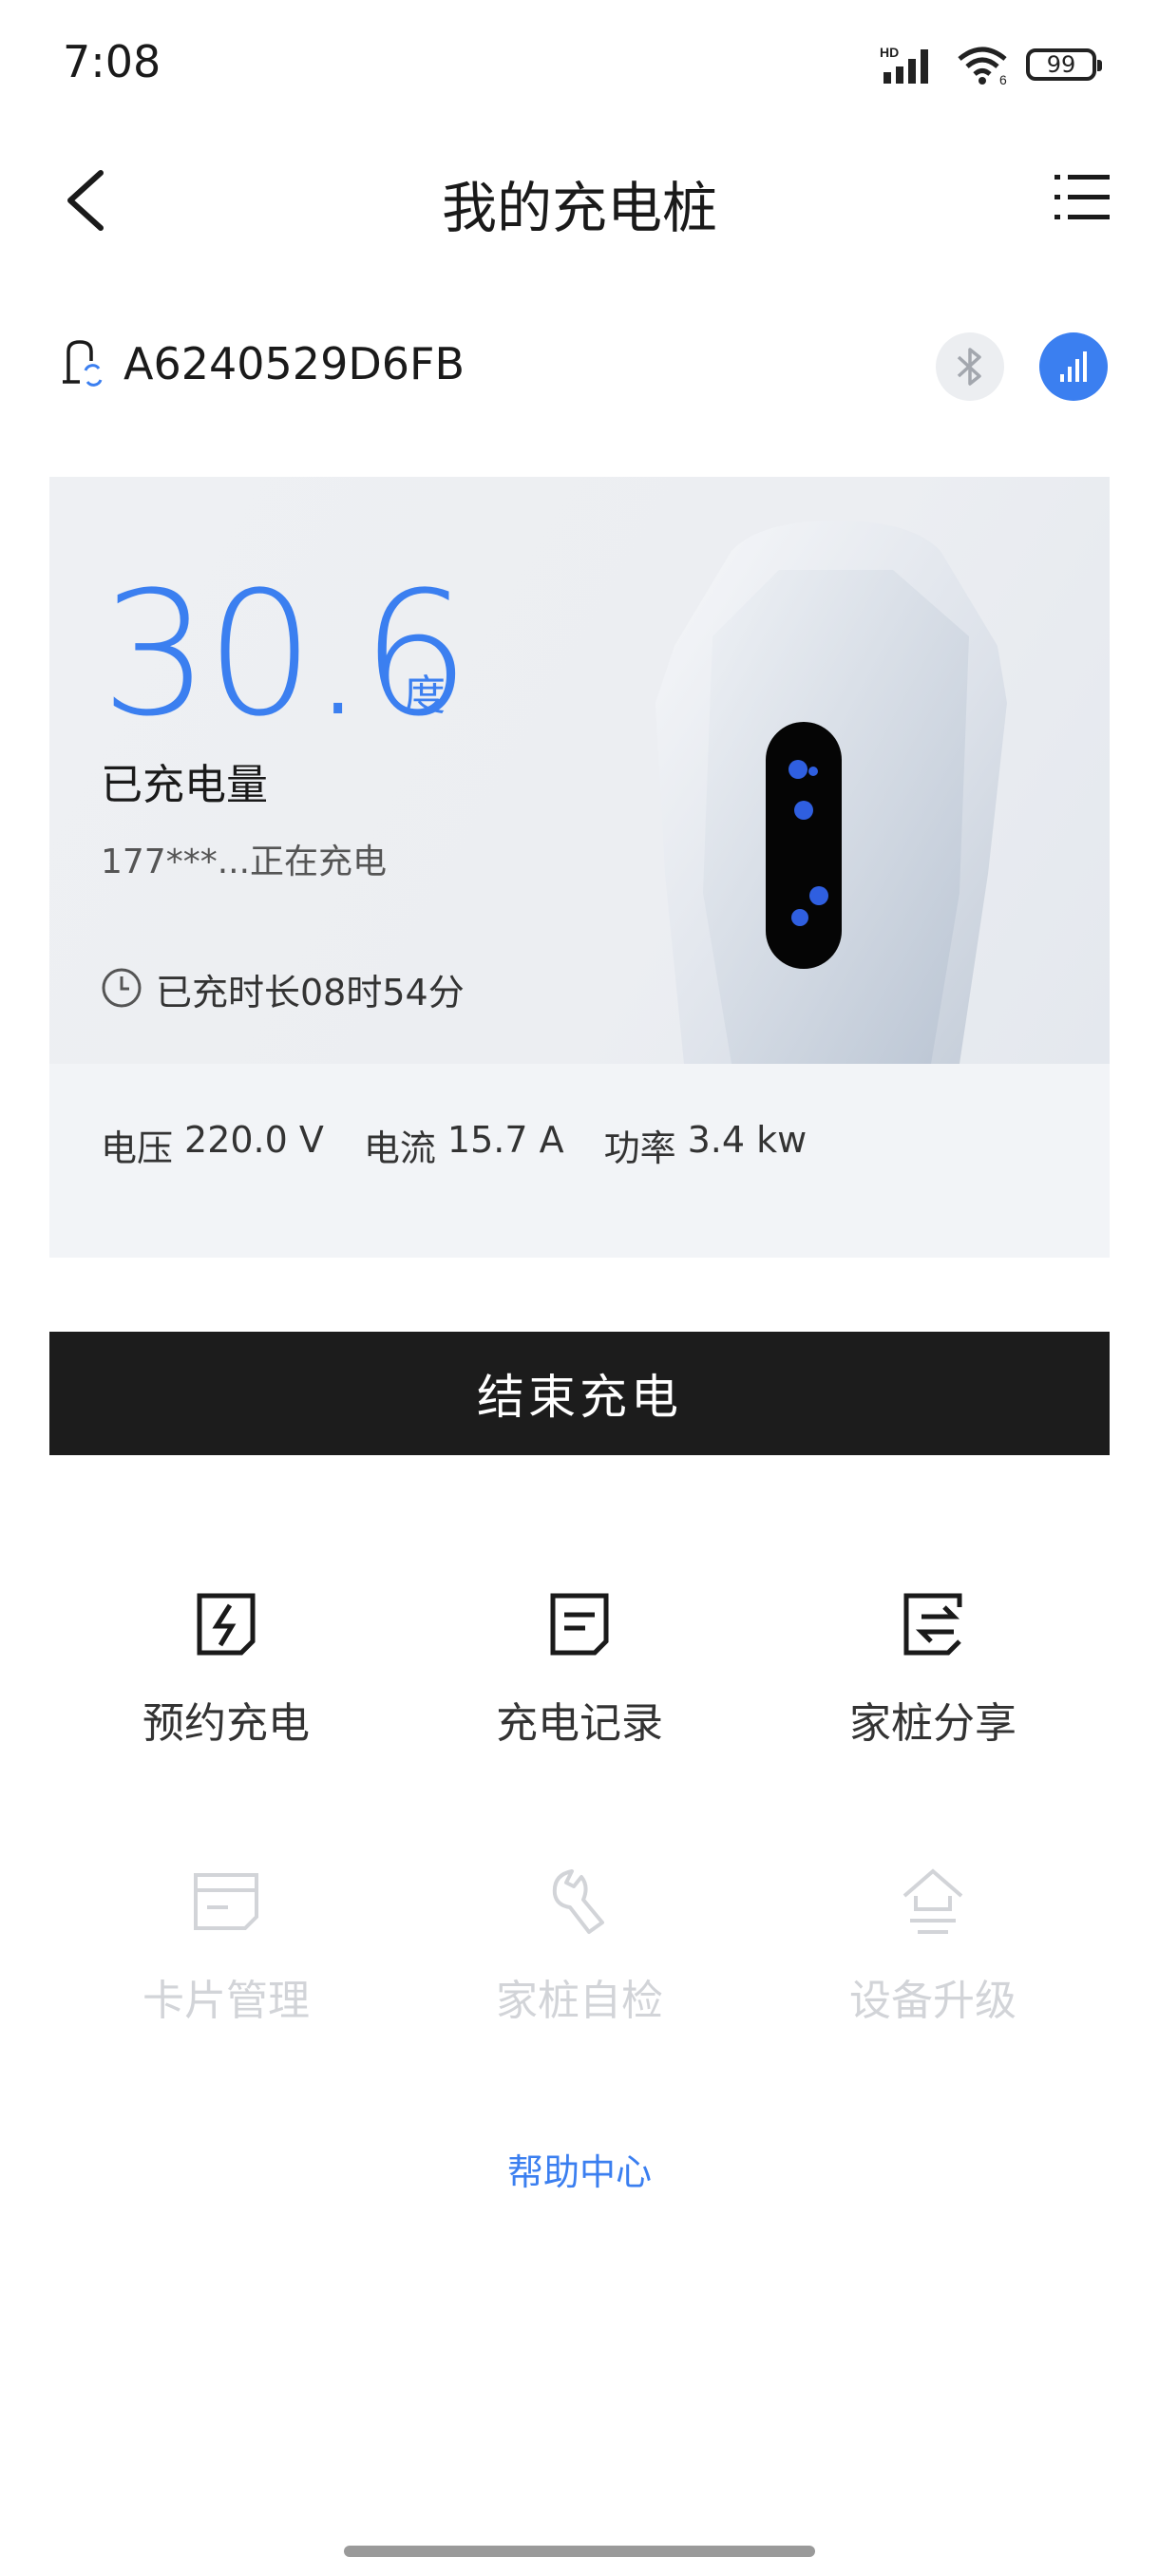 The width and height of the screenshot is (1159, 2576). What do you see at coordinates (226, 1723) in the screenshot?
I see `grid-label: 预约充电` at bounding box center [226, 1723].